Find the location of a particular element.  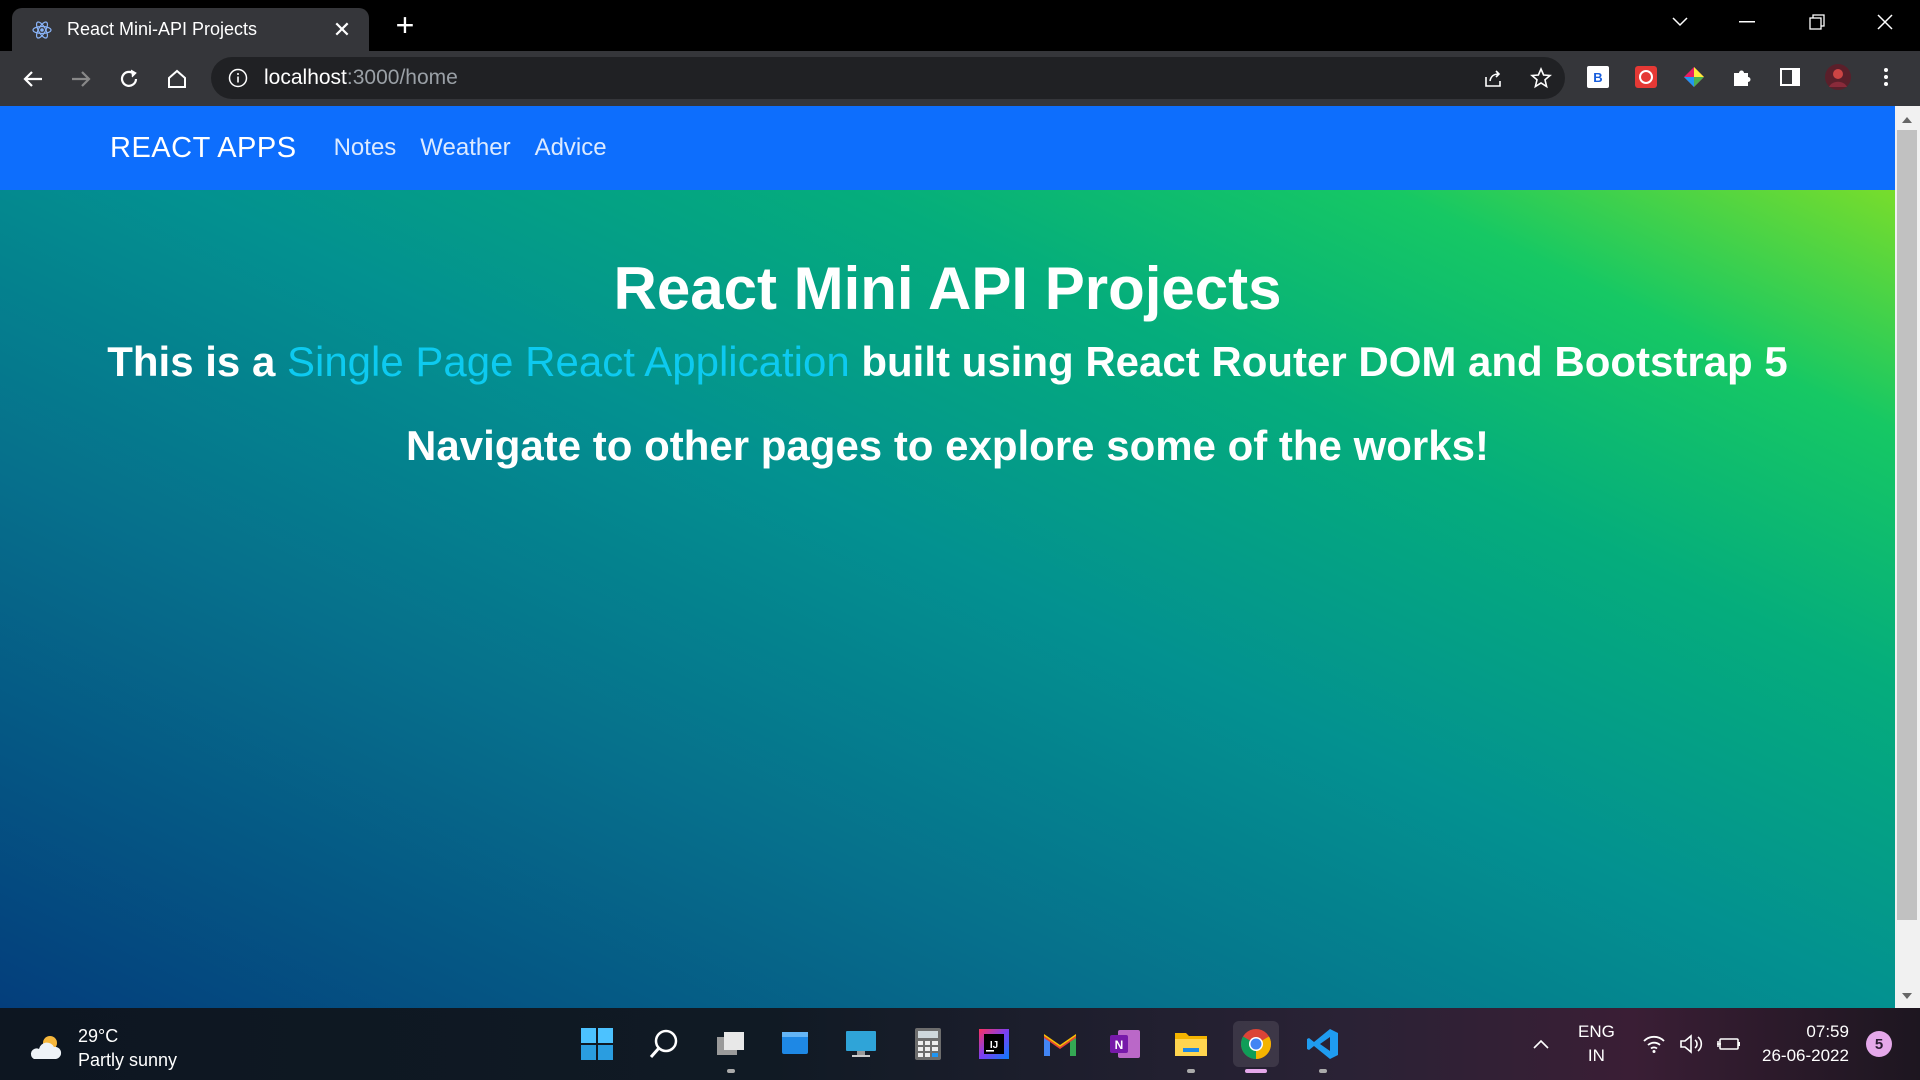

minimize-button is located at coordinates (1747, 22).